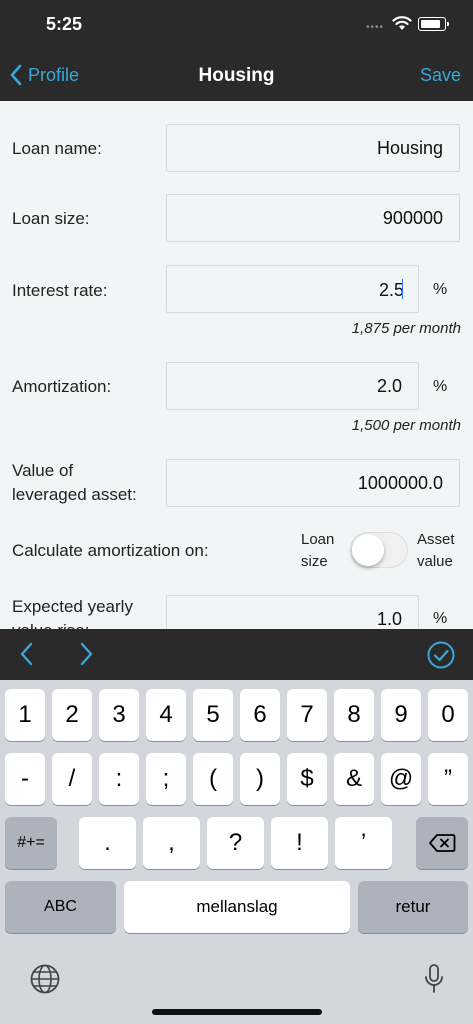 This screenshot has height=1024, width=473. I want to click on back-button: Profile, so click(44, 75).